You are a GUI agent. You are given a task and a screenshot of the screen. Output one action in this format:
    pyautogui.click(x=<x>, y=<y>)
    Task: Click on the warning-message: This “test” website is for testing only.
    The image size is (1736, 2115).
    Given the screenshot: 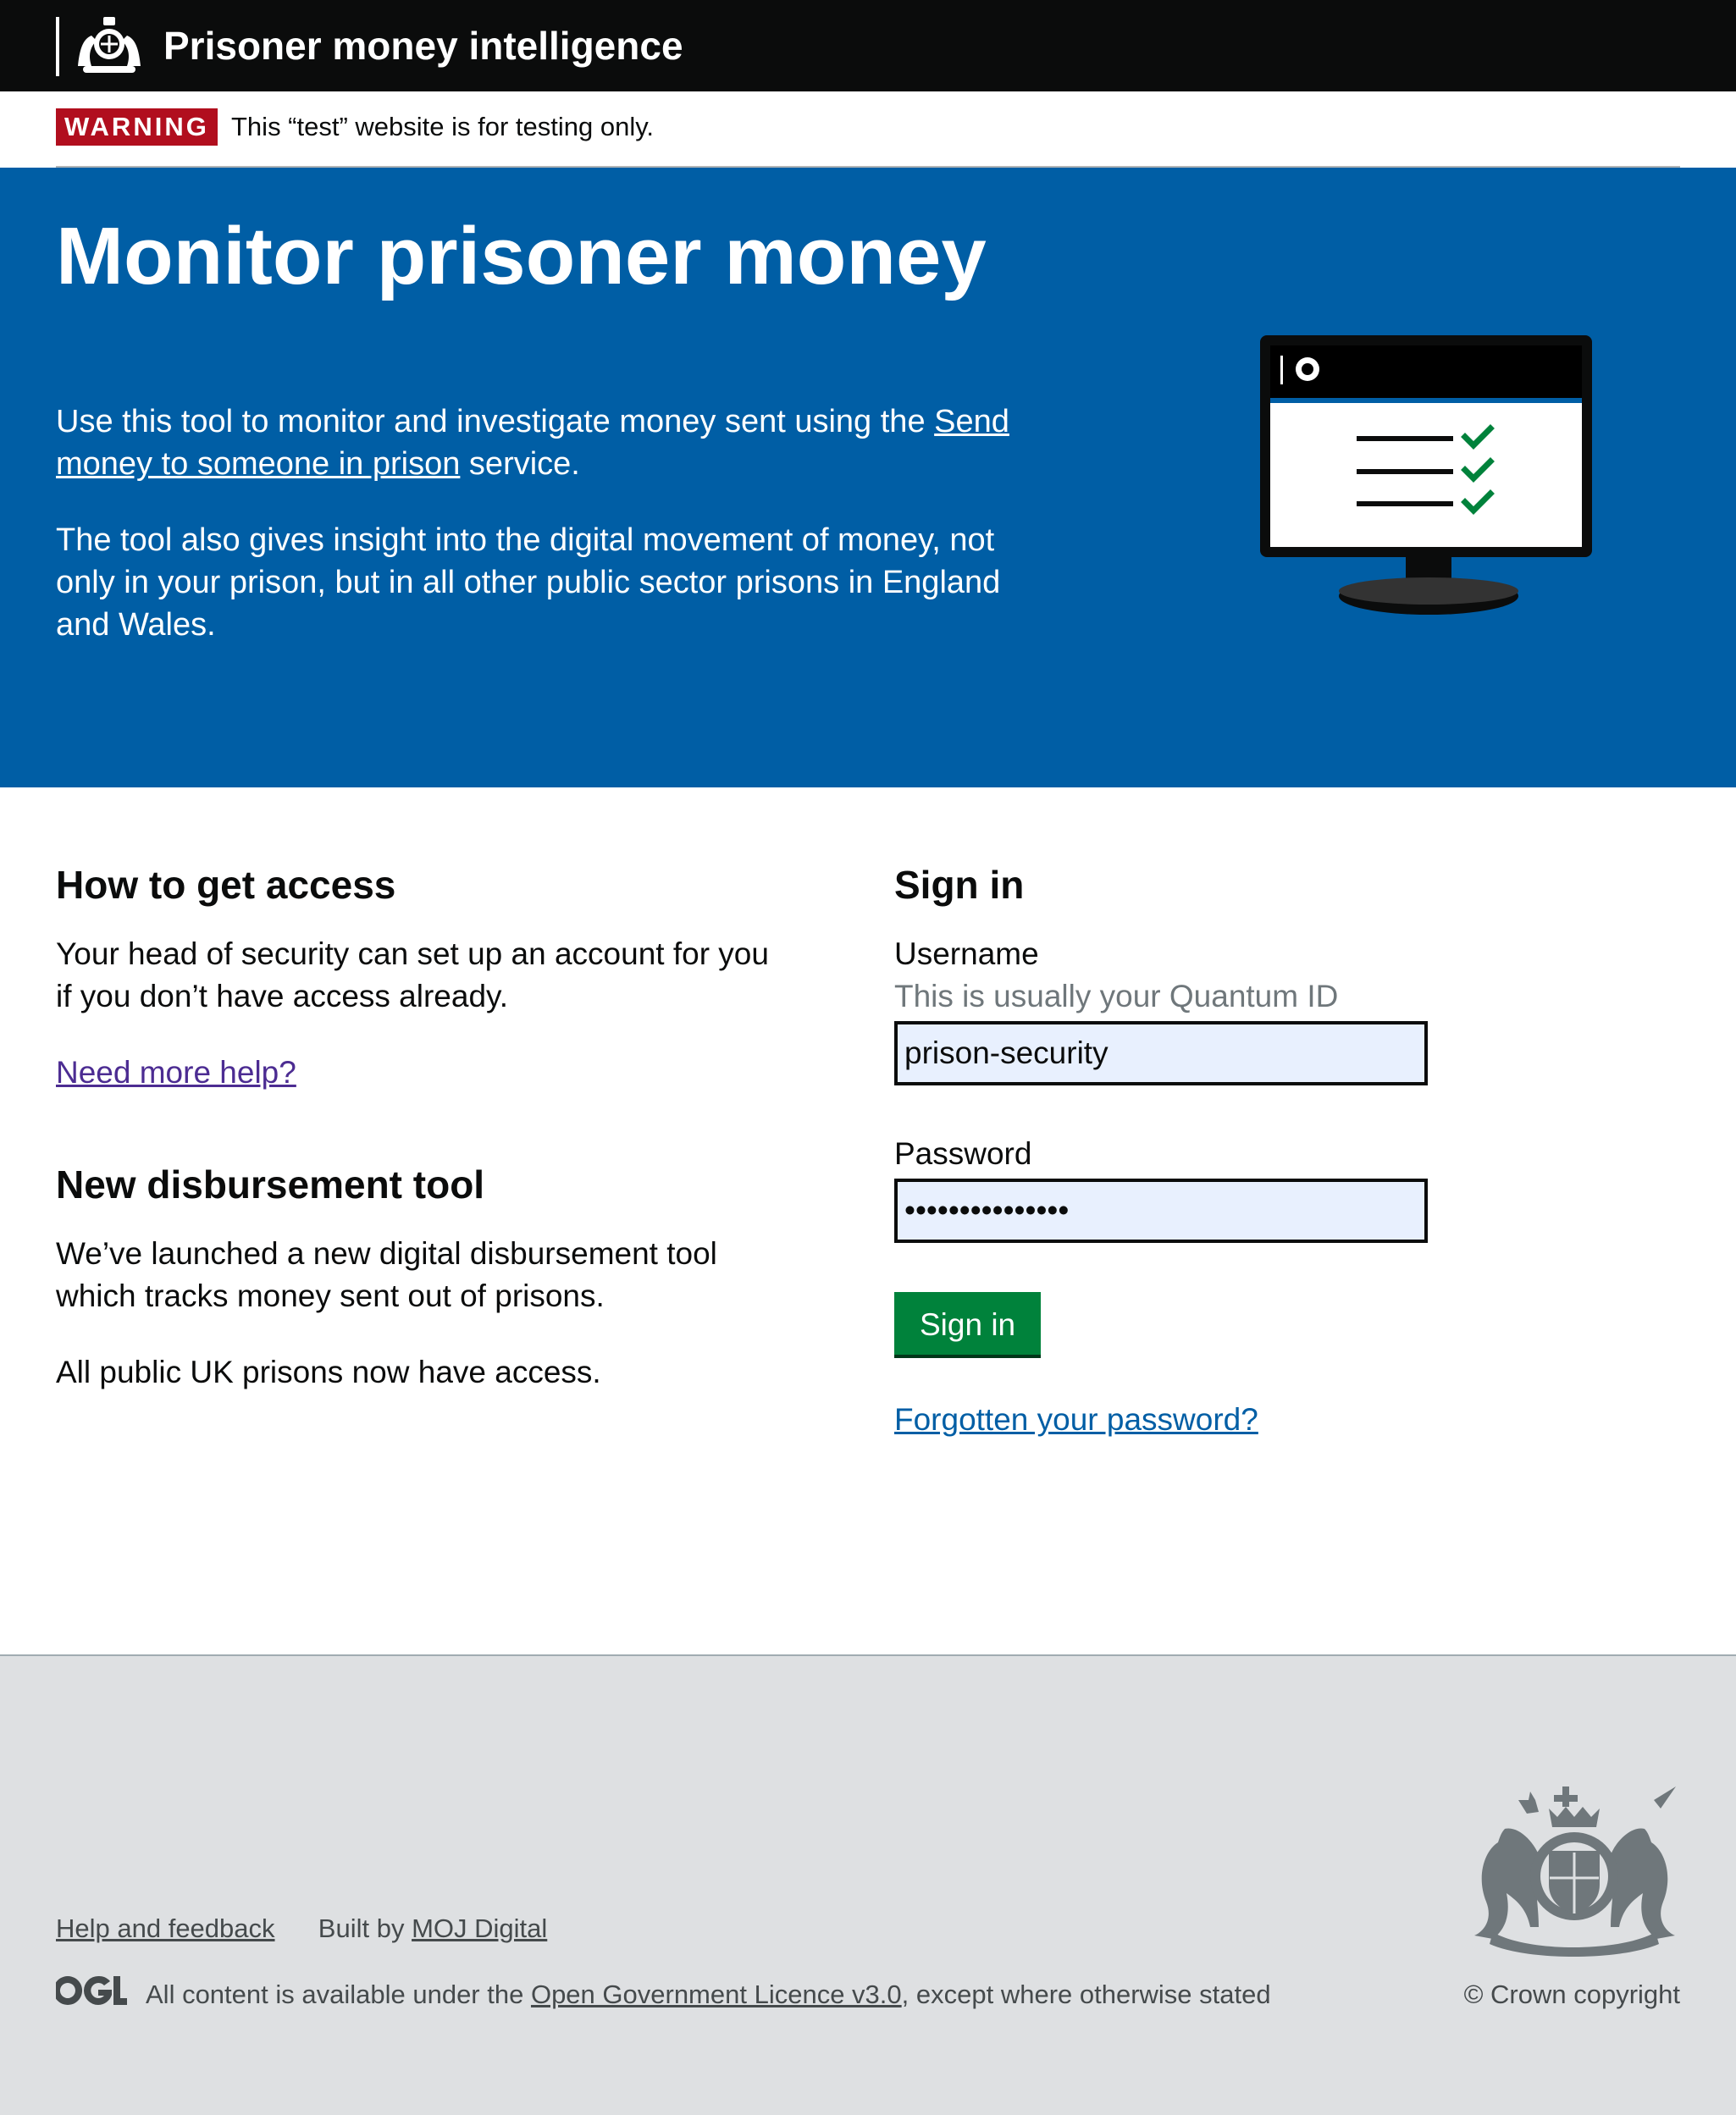 What is the action you would take?
    pyautogui.click(x=443, y=126)
    